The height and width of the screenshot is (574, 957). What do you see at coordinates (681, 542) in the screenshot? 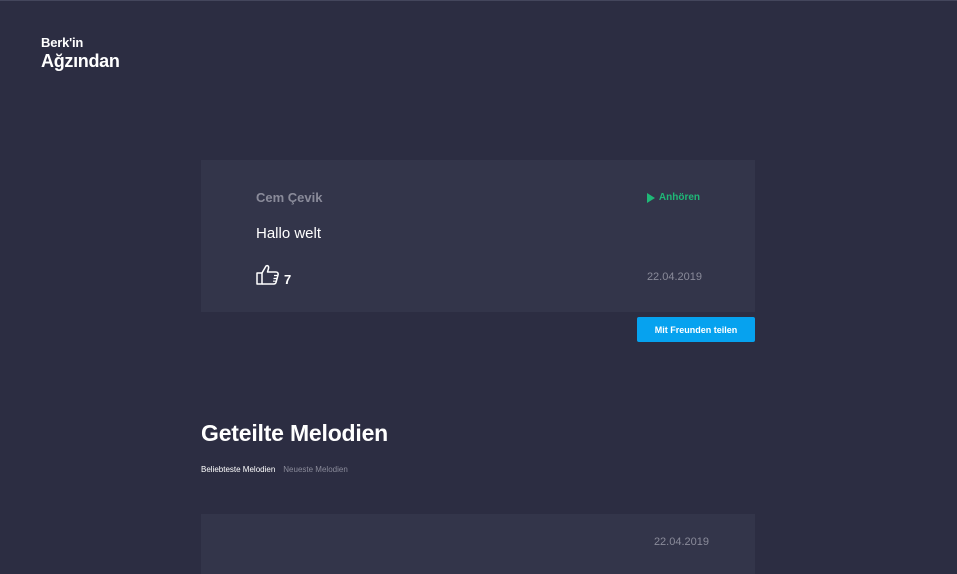
I see `melody-date: 22.04.2019` at bounding box center [681, 542].